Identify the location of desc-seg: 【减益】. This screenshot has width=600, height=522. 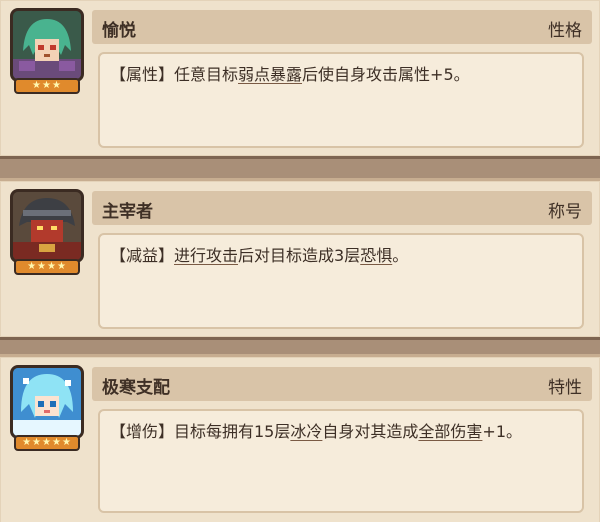
(142, 255).